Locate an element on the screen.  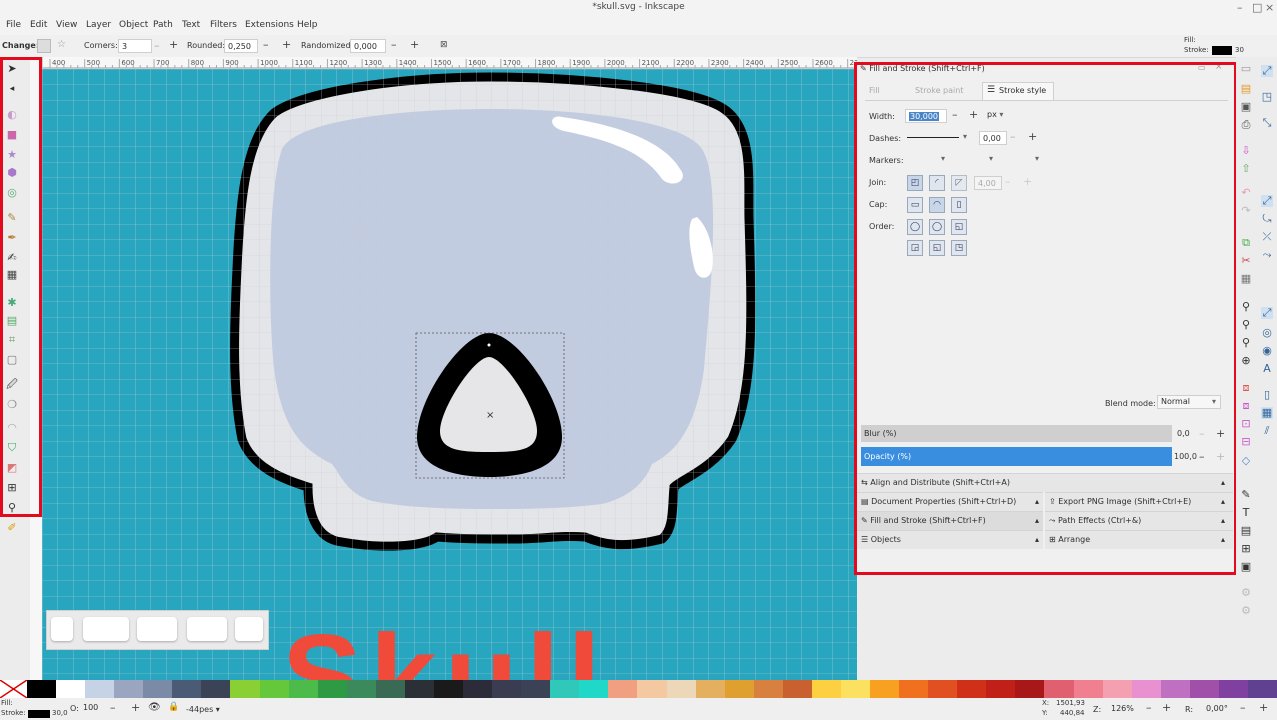
status-stroke-width: 30,0 is located at coordinates (60, 713).